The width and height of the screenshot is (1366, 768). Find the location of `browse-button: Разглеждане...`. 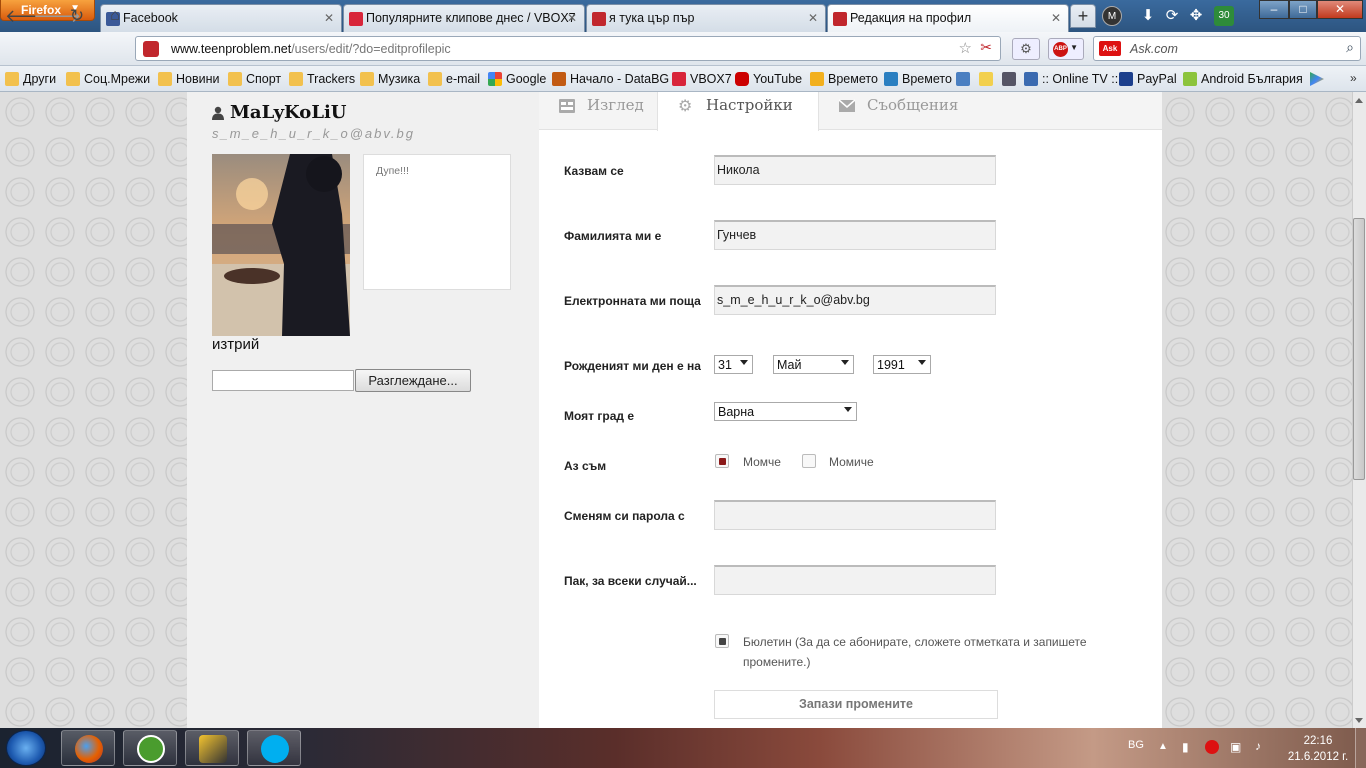

browse-button: Разглеждане... is located at coordinates (413, 380).